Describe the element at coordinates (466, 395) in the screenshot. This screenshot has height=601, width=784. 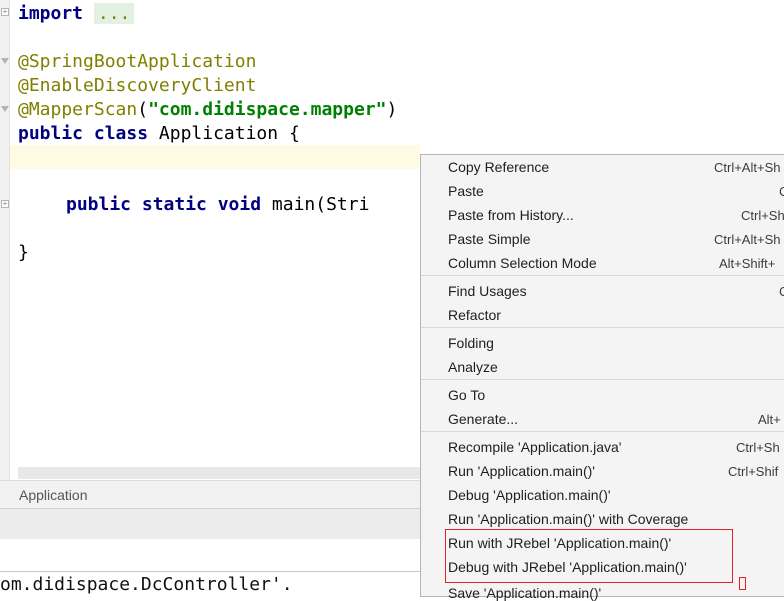
I see `menu-item-go-to: Go To` at that location.